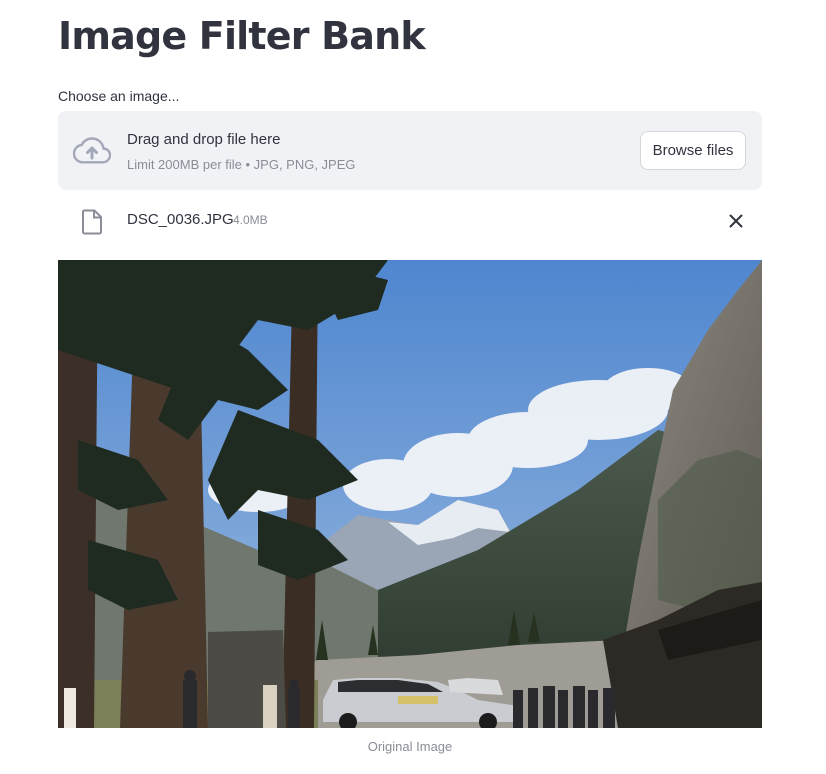  Describe the element at coordinates (242, 36) in the screenshot. I see `page-title: Image Filter Bank` at that location.